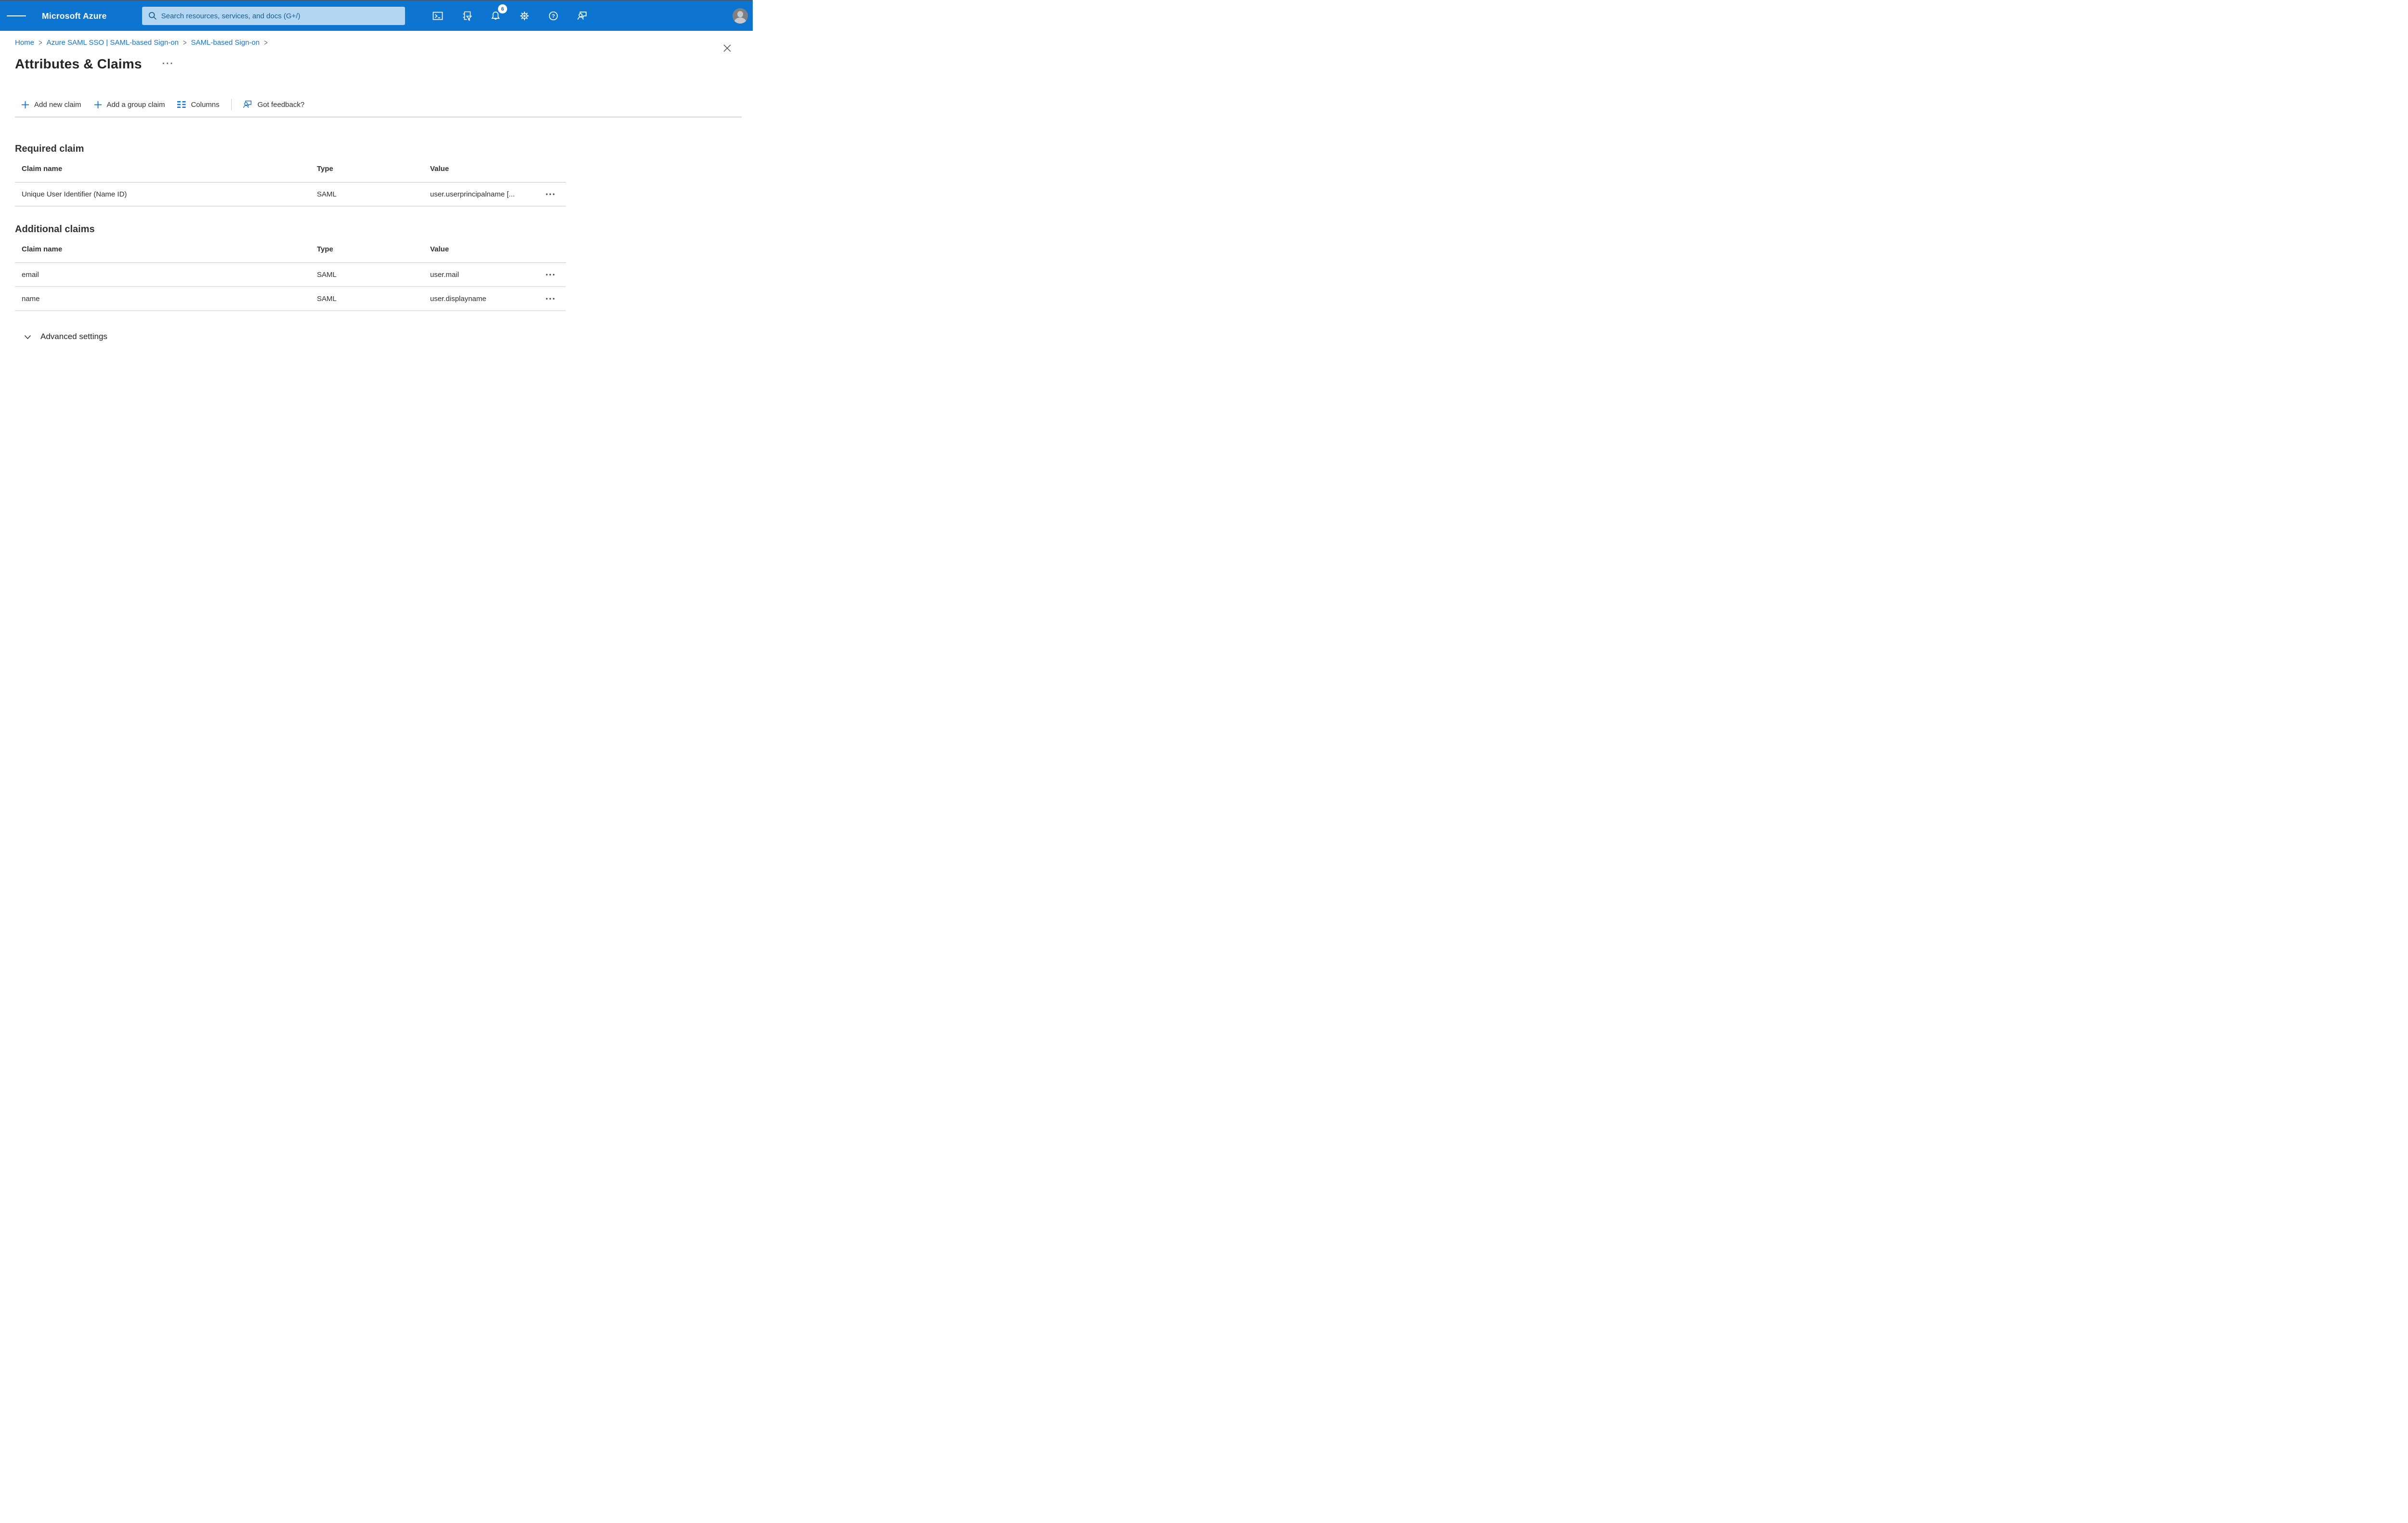  What do you see at coordinates (231, 104) in the screenshot?
I see `toolbar-separator` at bounding box center [231, 104].